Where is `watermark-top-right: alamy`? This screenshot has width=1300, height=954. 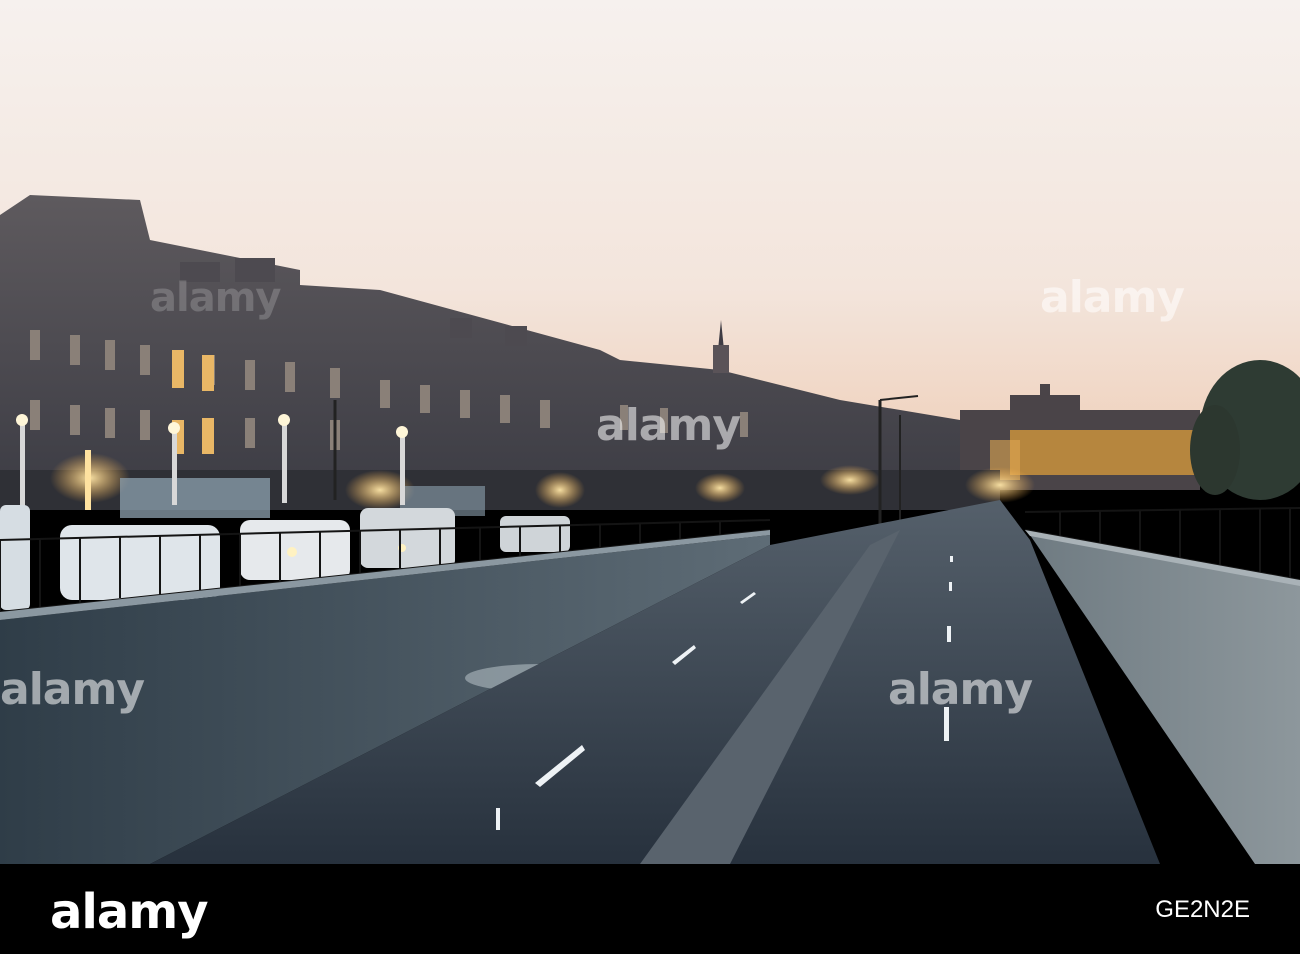 watermark-top-right: alamy is located at coordinates (1112, 297).